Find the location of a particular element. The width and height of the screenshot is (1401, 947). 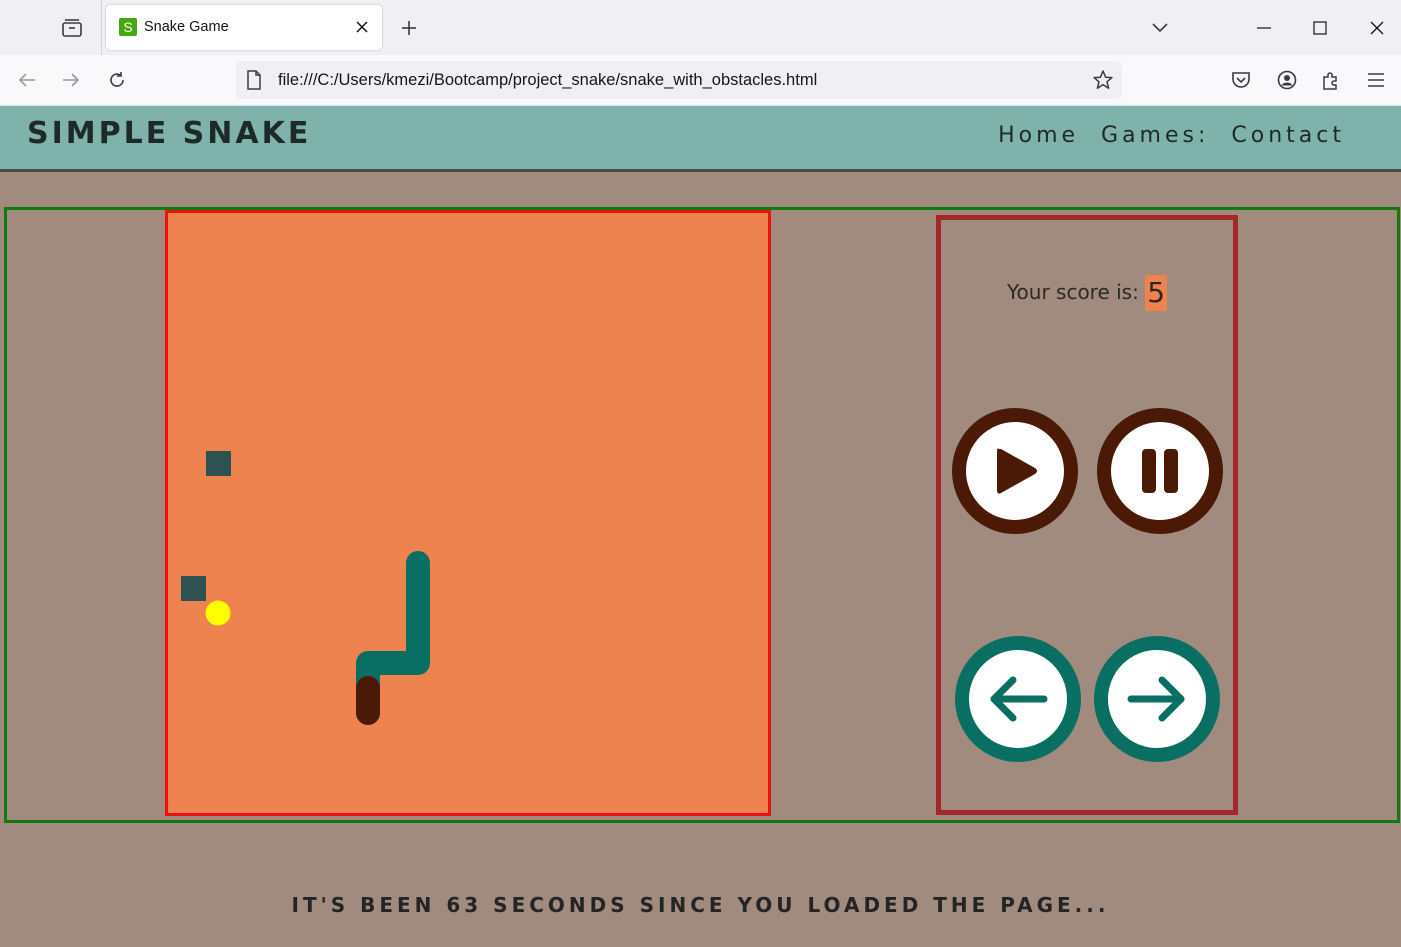

back-button is located at coordinates (27, 80).